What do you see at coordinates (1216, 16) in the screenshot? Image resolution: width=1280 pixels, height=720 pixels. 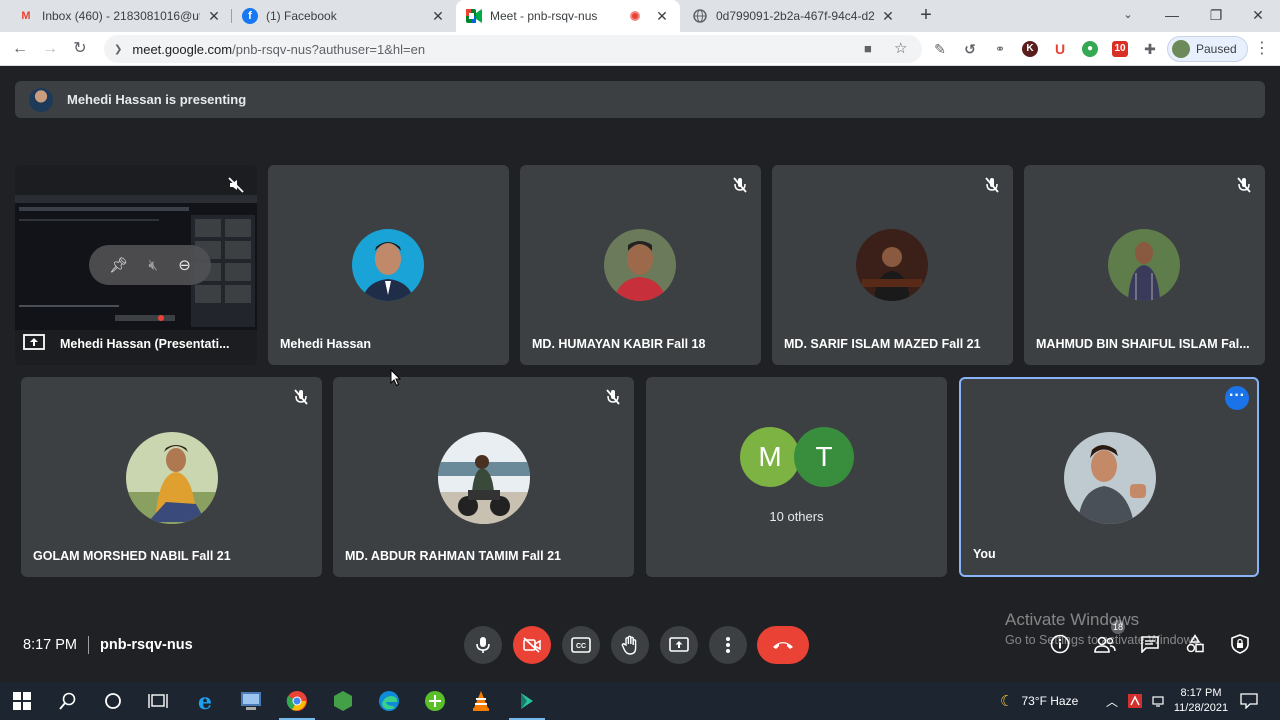 I see `maximize-button: ❐` at bounding box center [1216, 16].